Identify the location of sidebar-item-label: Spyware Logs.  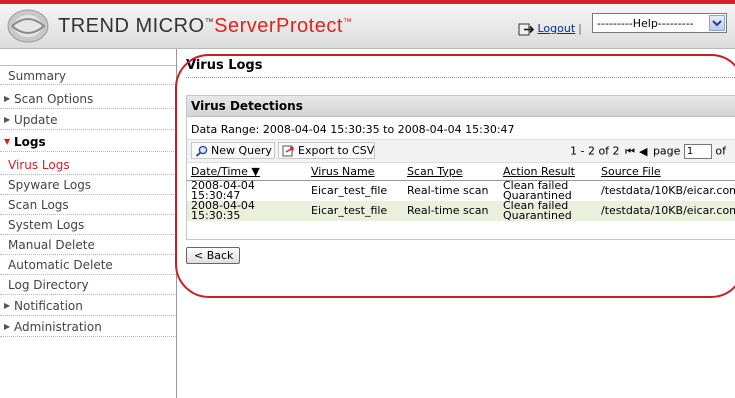
(50, 185).